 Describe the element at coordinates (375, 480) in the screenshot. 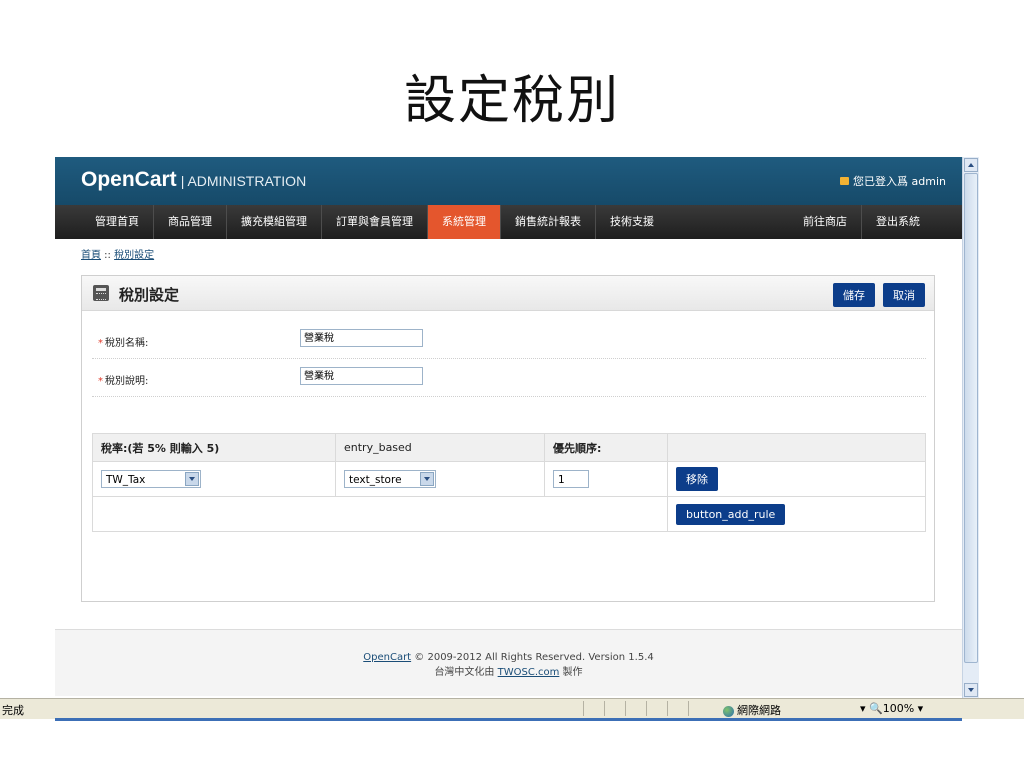

I see `based-value: text_store` at that location.